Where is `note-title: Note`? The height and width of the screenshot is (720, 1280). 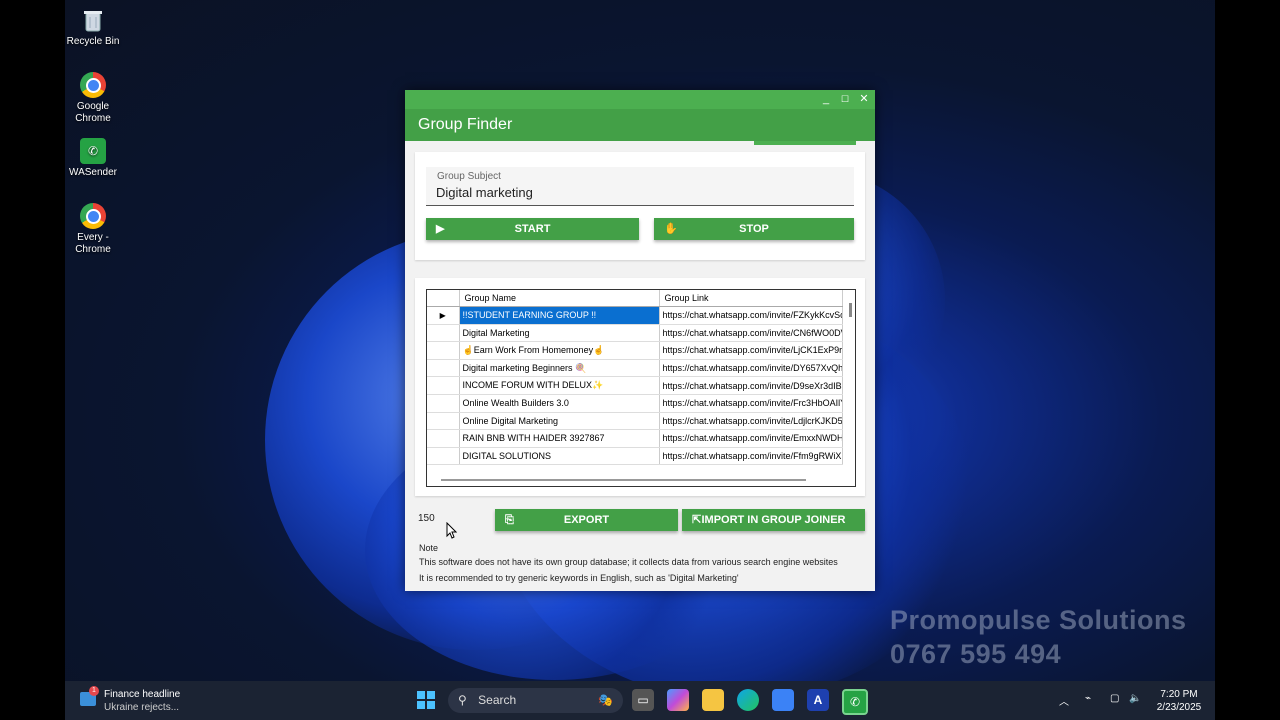
note-title: Note is located at coordinates (429, 548).